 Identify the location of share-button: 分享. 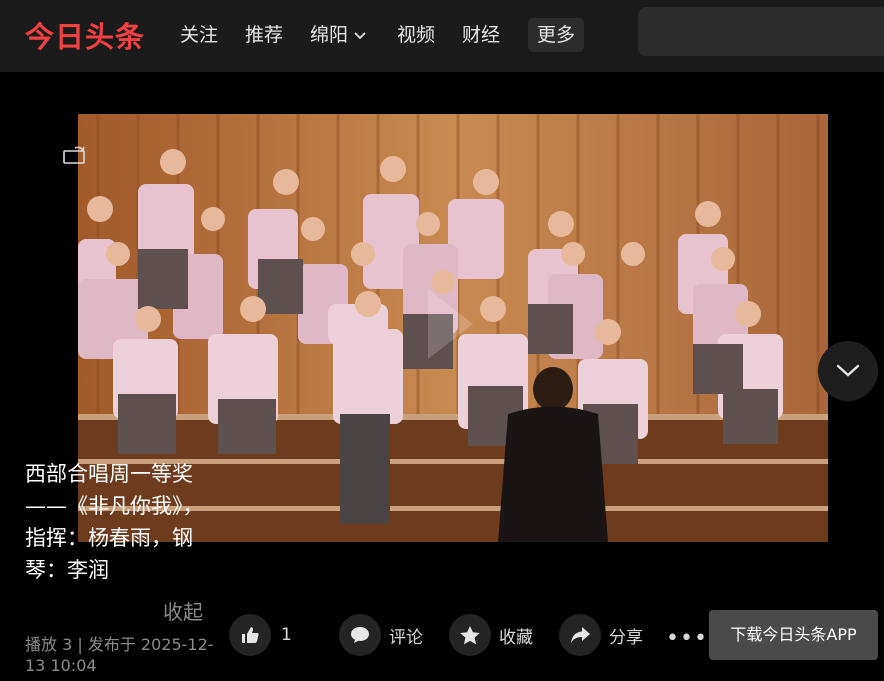
(601, 635).